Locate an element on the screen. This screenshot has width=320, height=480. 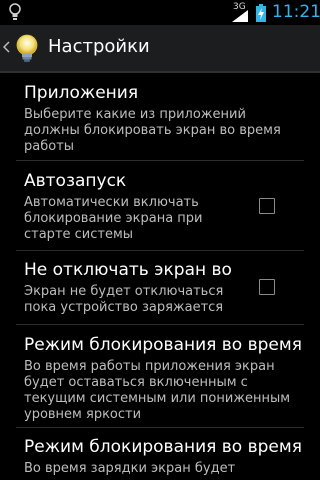
pref-summary-line: будет оставаться включенным с is located at coordinates (136, 382).